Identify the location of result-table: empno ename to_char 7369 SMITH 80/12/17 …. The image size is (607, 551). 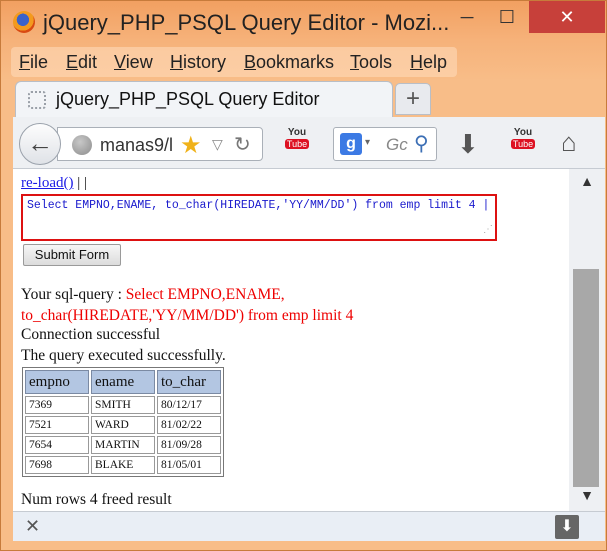
(123, 422).